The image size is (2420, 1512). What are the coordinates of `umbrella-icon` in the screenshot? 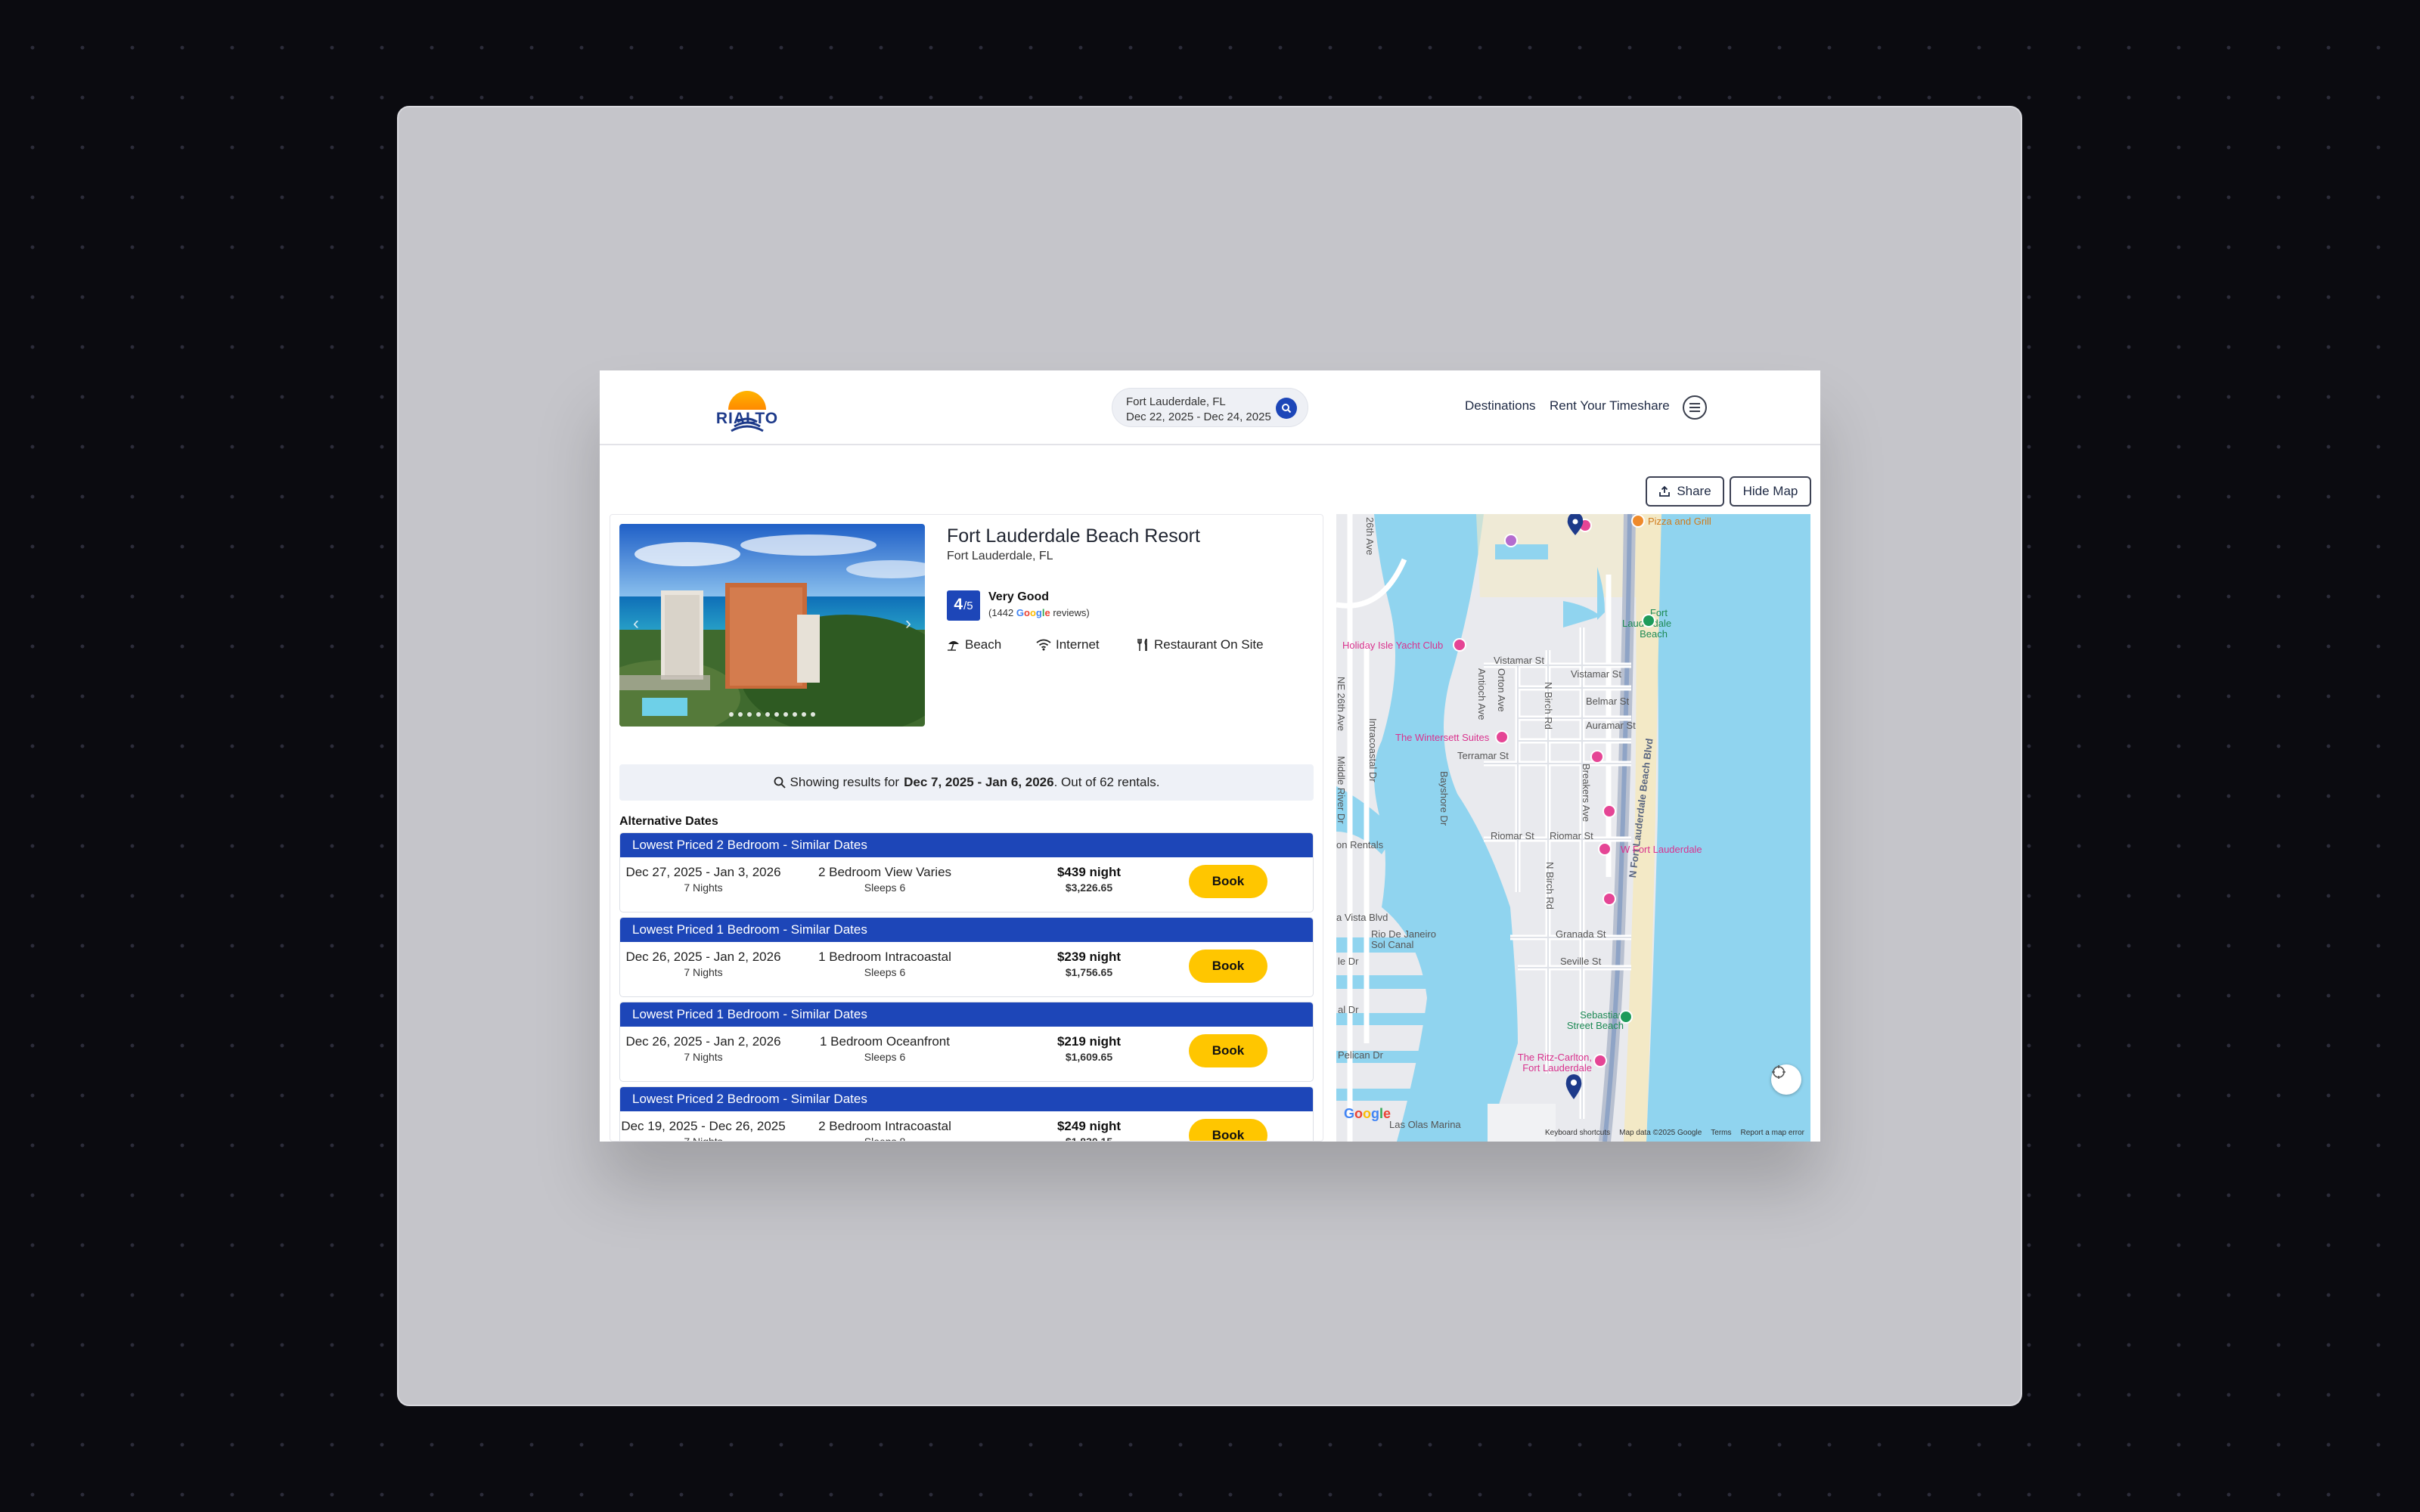 It's located at (953, 646).